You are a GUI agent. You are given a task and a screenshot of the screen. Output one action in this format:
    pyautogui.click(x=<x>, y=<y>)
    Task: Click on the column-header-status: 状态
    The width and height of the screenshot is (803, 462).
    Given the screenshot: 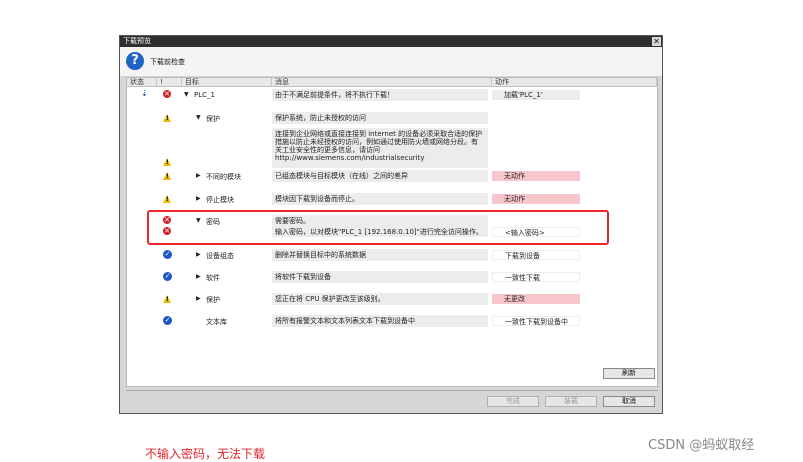 What is the action you would take?
    pyautogui.click(x=142, y=82)
    